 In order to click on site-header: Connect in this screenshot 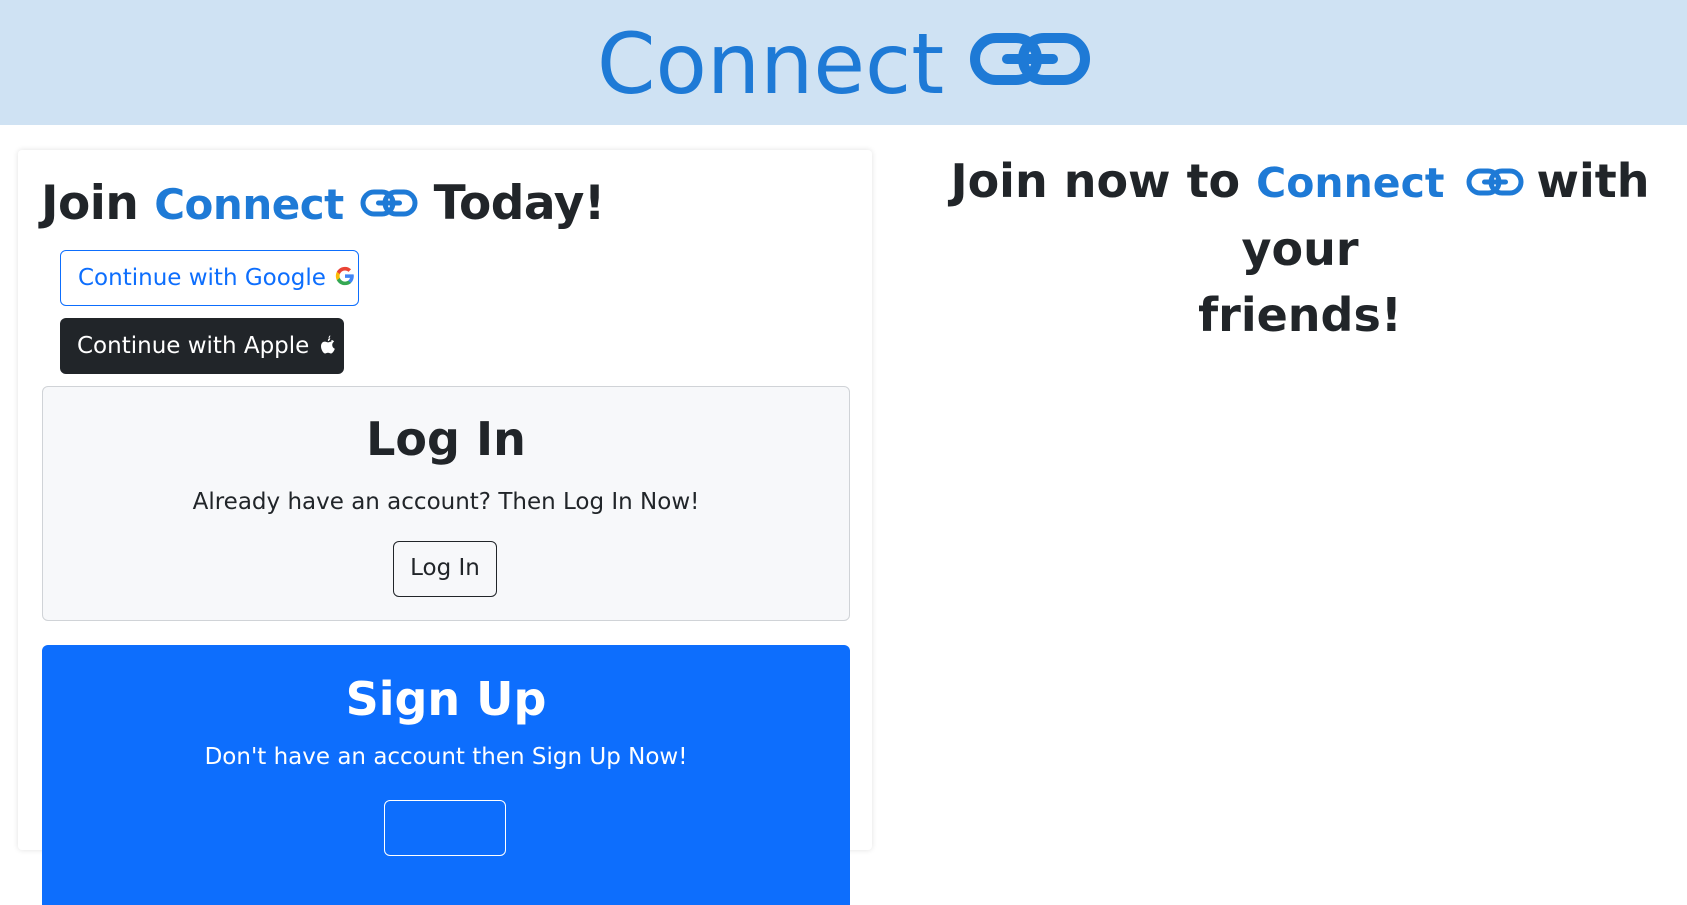, I will do `click(843, 62)`.